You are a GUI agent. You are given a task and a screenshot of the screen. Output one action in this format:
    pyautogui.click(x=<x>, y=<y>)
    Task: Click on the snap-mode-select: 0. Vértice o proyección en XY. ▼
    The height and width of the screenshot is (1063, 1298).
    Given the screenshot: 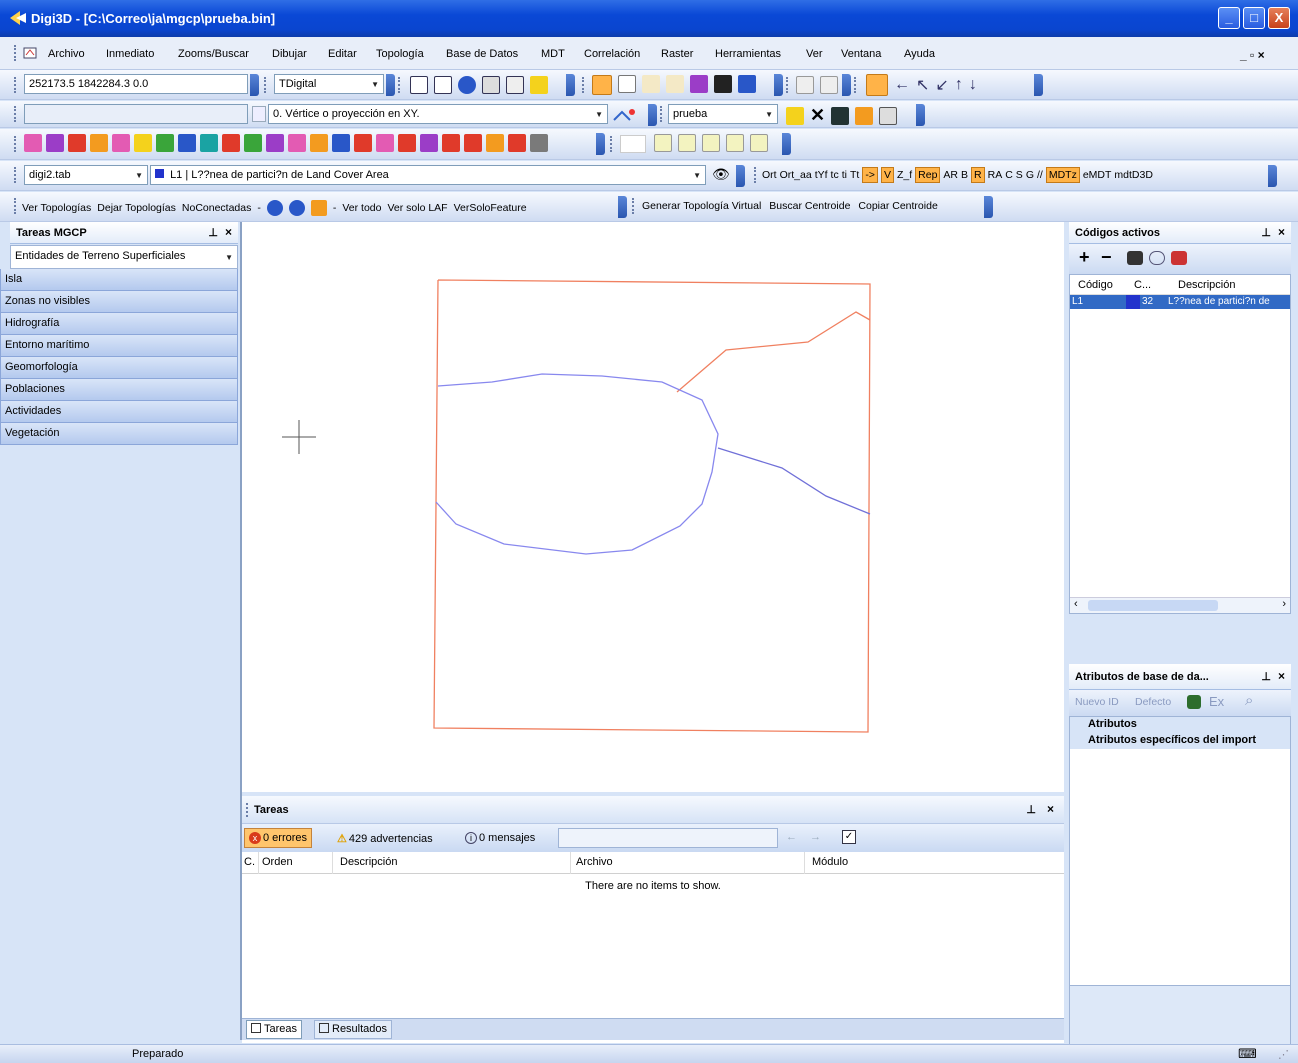 What is the action you would take?
    pyautogui.click(x=438, y=114)
    